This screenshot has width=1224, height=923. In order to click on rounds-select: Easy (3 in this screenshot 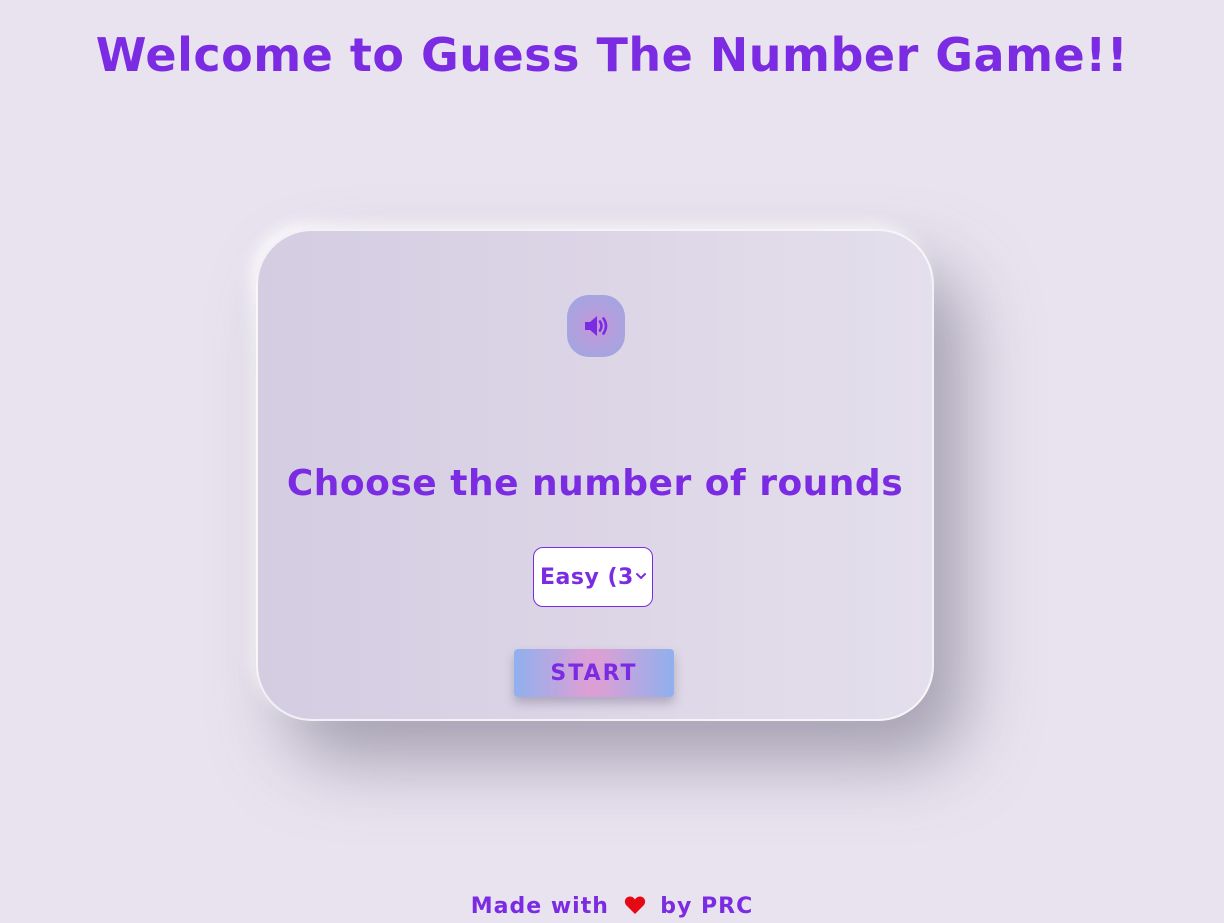, I will do `click(593, 577)`.